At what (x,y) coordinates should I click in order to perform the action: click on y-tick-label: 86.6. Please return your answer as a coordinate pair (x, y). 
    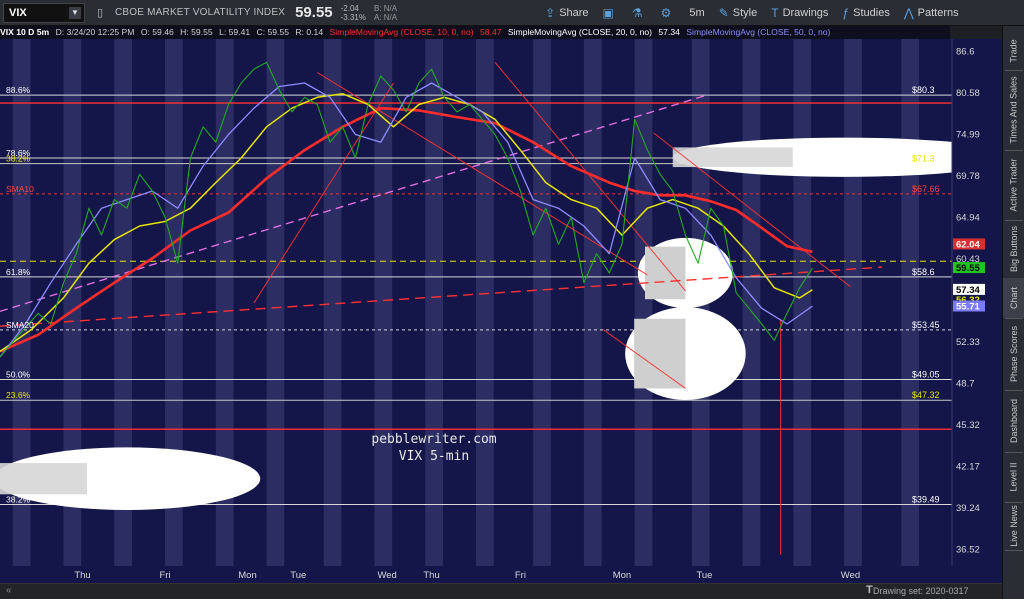
    Looking at the image, I should click on (965, 52).